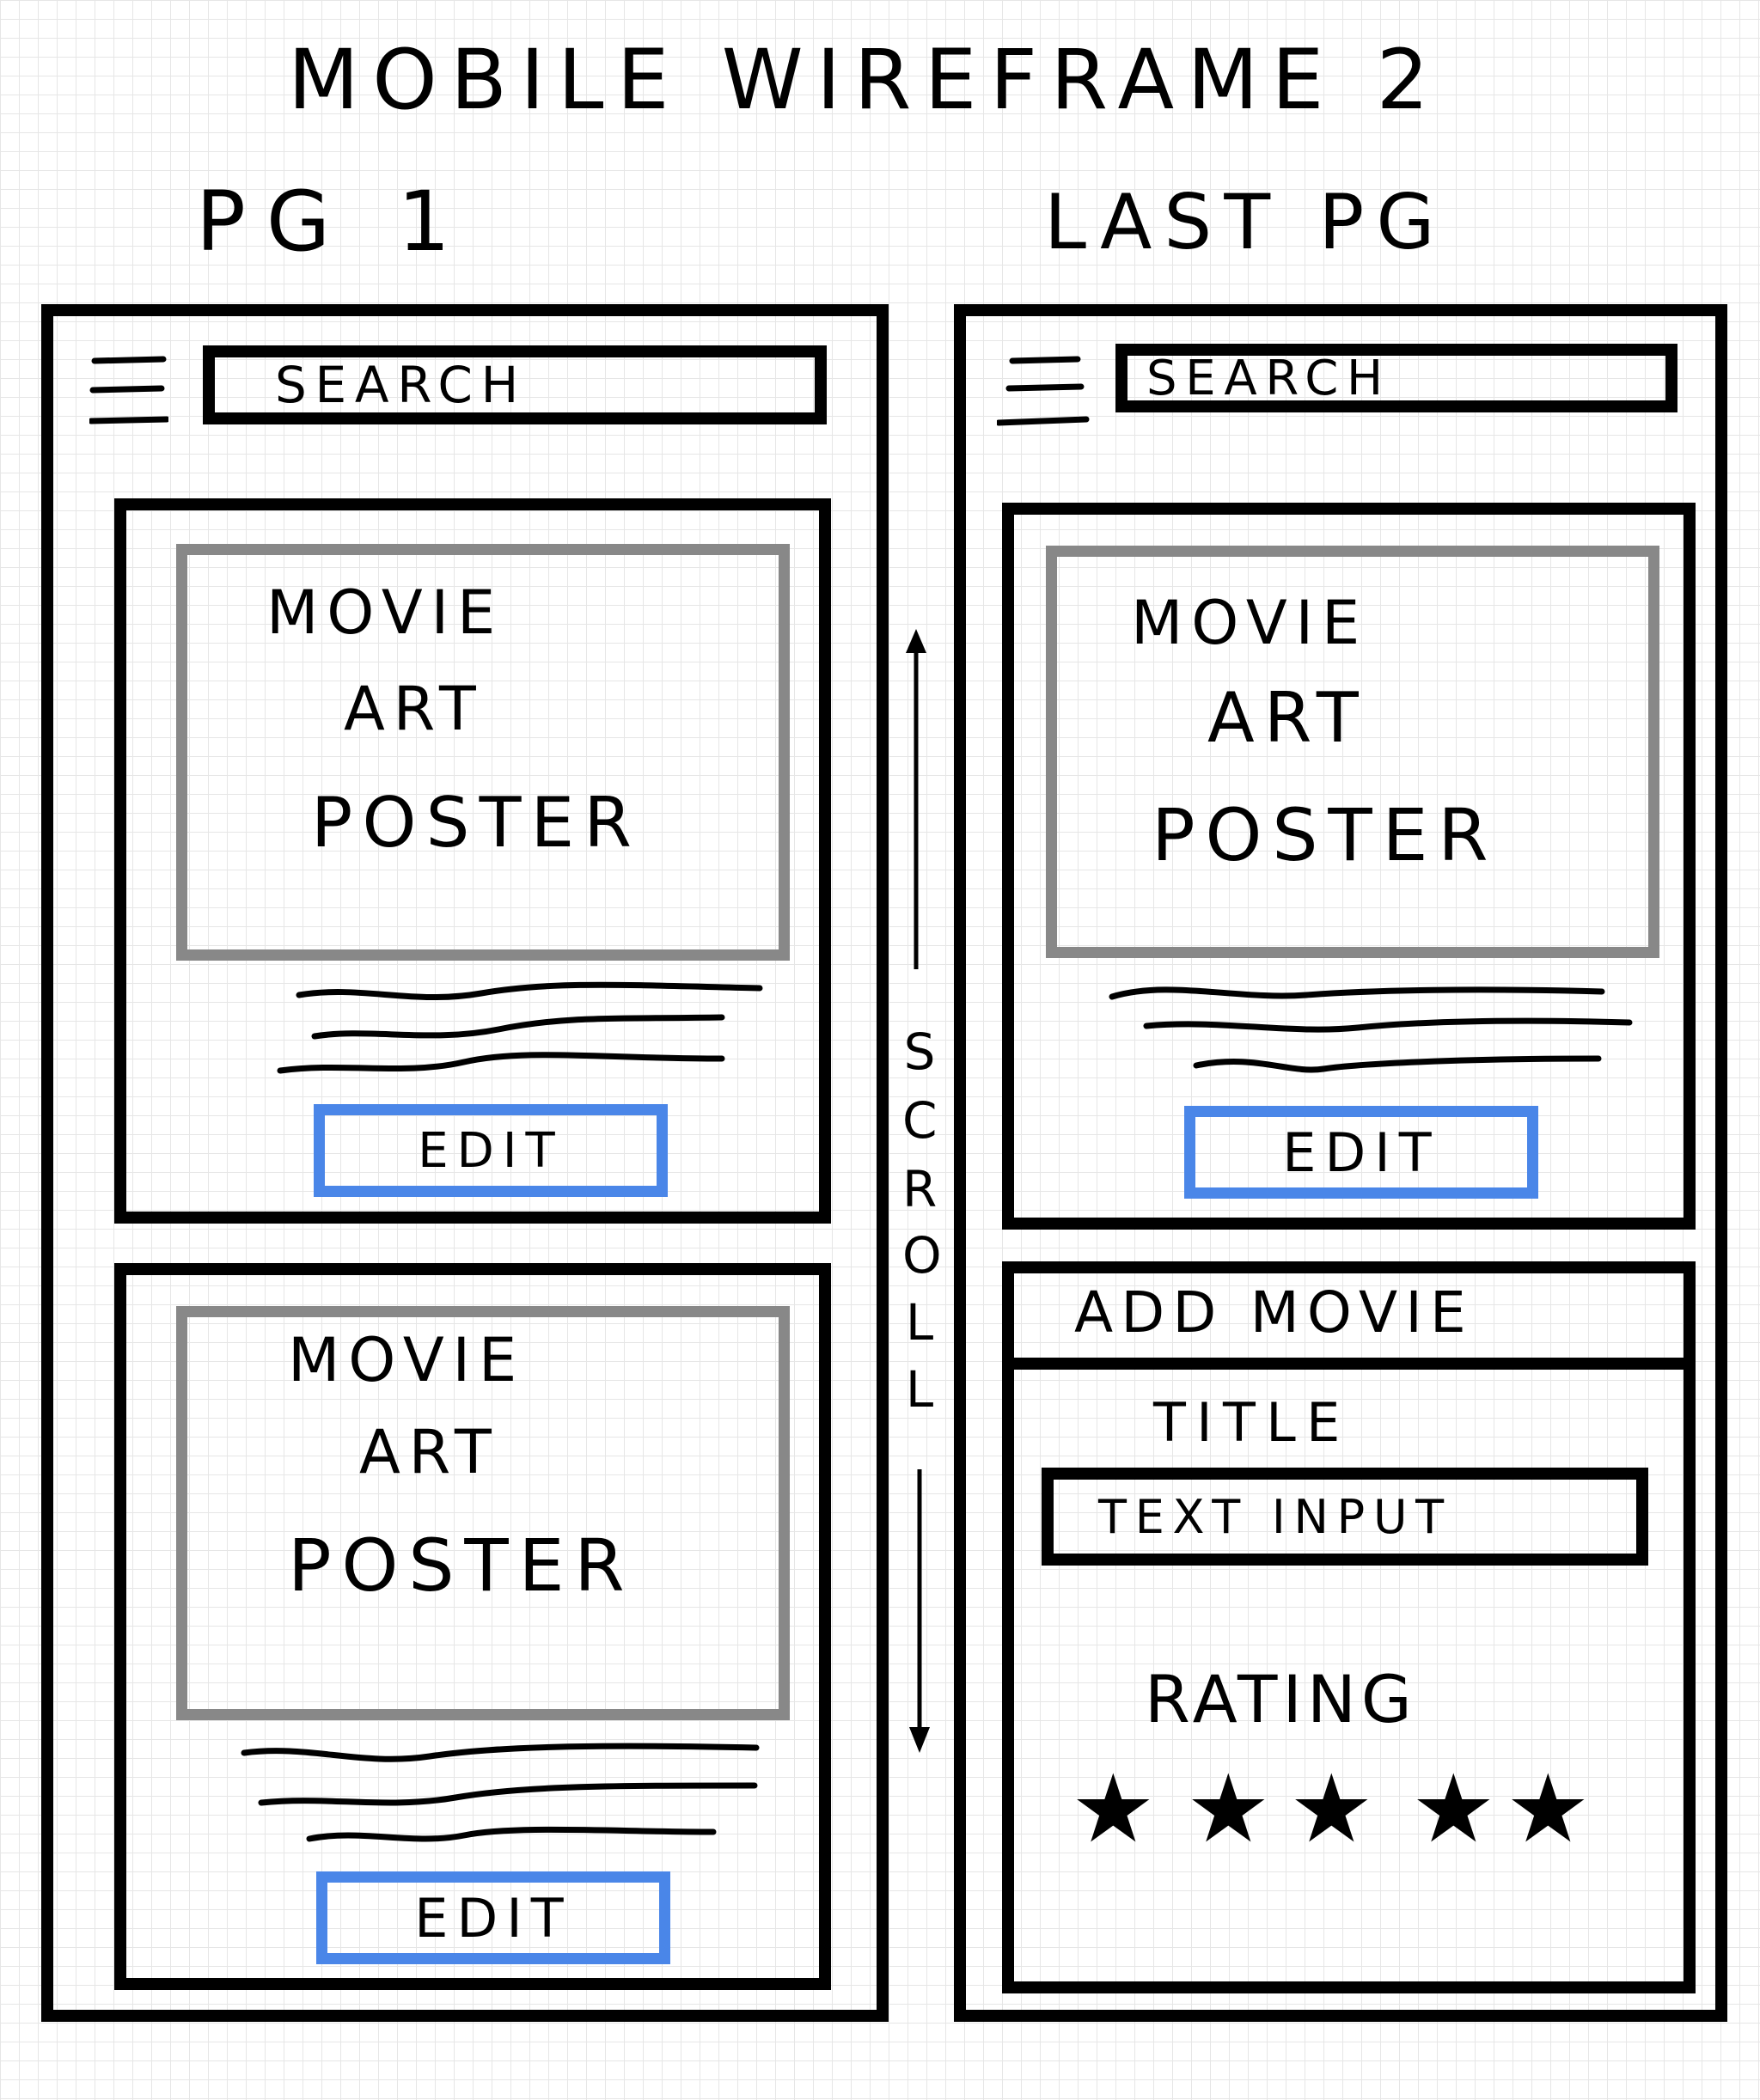 This screenshot has width=1760, height=2100. What do you see at coordinates (918, 1191) in the screenshot?
I see `double-arrow-icon` at bounding box center [918, 1191].